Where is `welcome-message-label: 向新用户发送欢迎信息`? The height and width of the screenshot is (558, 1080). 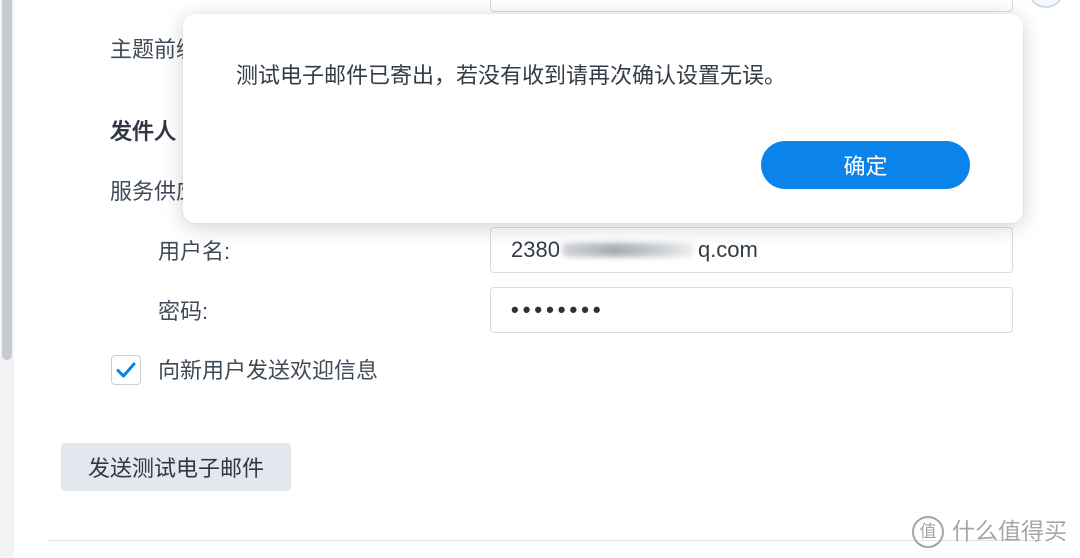
welcome-message-label: 向新用户发送欢迎信息 is located at coordinates (268, 371).